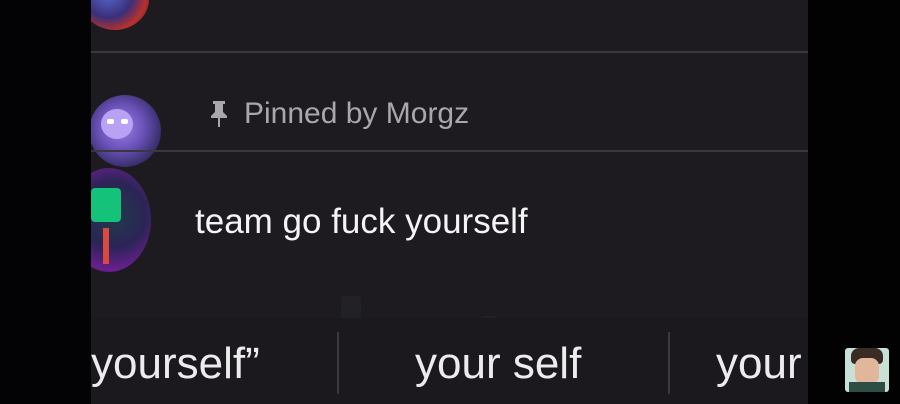  Describe the element at coordinates (45, 202) in the screenshot. I see `left-letterbox` at that location.